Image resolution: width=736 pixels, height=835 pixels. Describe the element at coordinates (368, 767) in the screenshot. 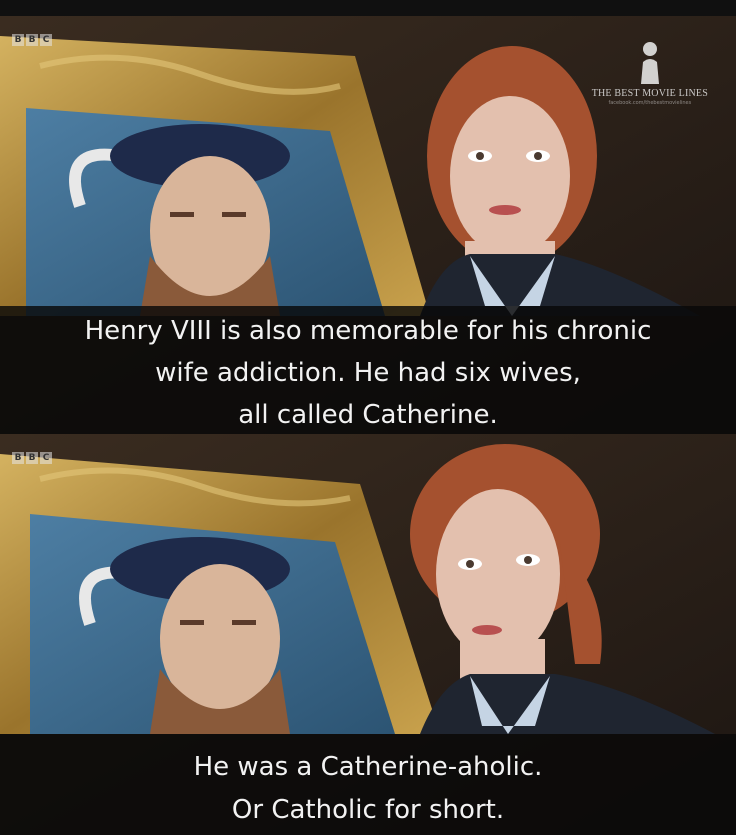

I see `subtitle-line: He was a Catherine-aholic.` at that location.